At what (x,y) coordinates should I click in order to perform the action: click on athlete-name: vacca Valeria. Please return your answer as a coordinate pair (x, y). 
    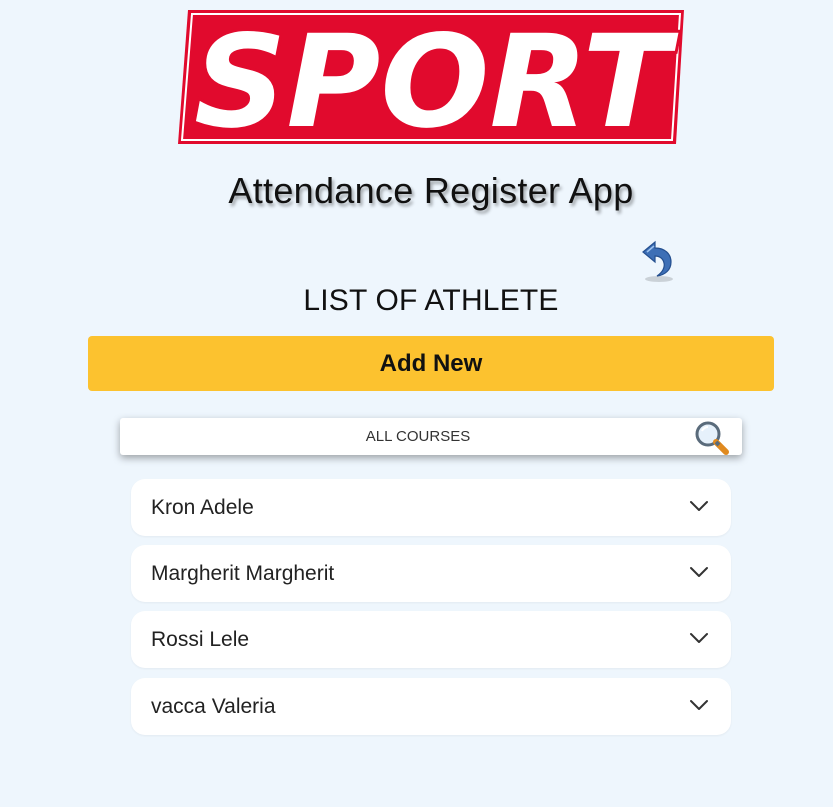
    Looking at the image, I should click on (213, 706).